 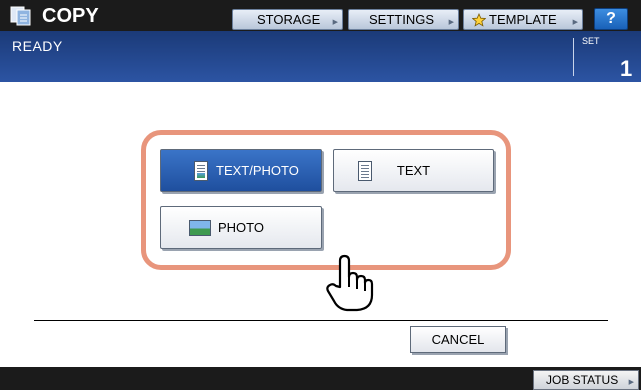 I want to click on settings-button: SETTINGS ▶, so click(x=403, y=19).